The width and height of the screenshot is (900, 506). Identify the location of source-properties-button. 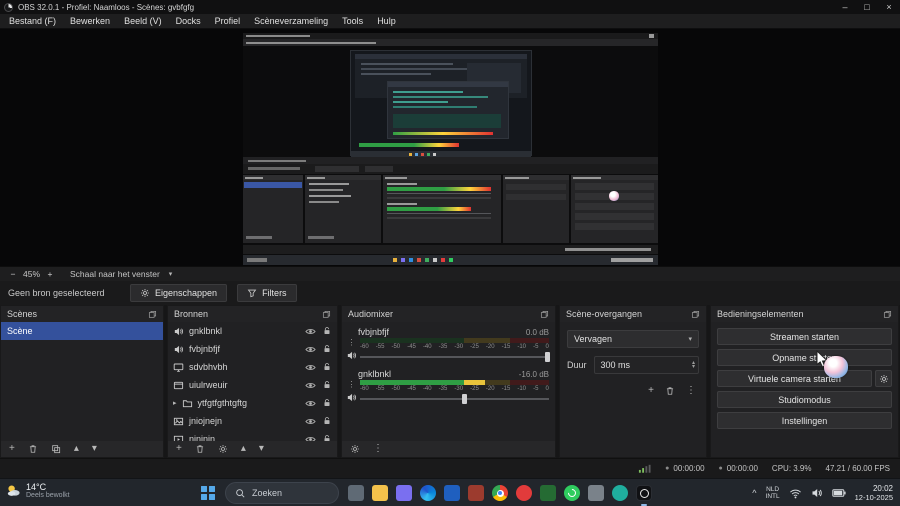
(223, 449).